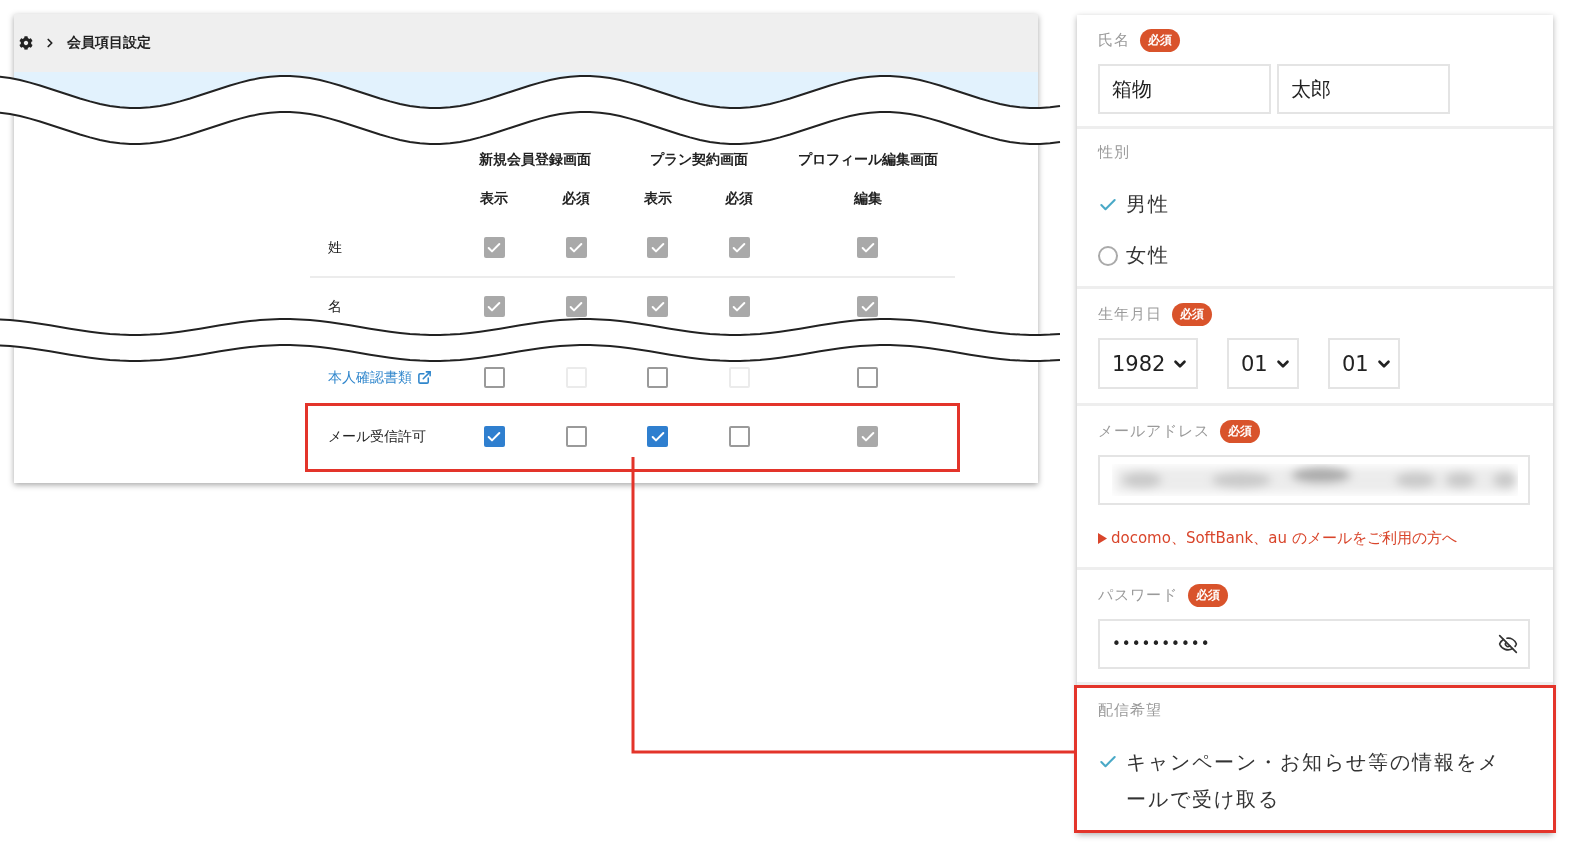 The image size is (1574, 842). What do you see at coordinates (109, 43) in the screenshot?
I see `breadcrumb-title: 会員項目設定` at bounding box center [109, 43].